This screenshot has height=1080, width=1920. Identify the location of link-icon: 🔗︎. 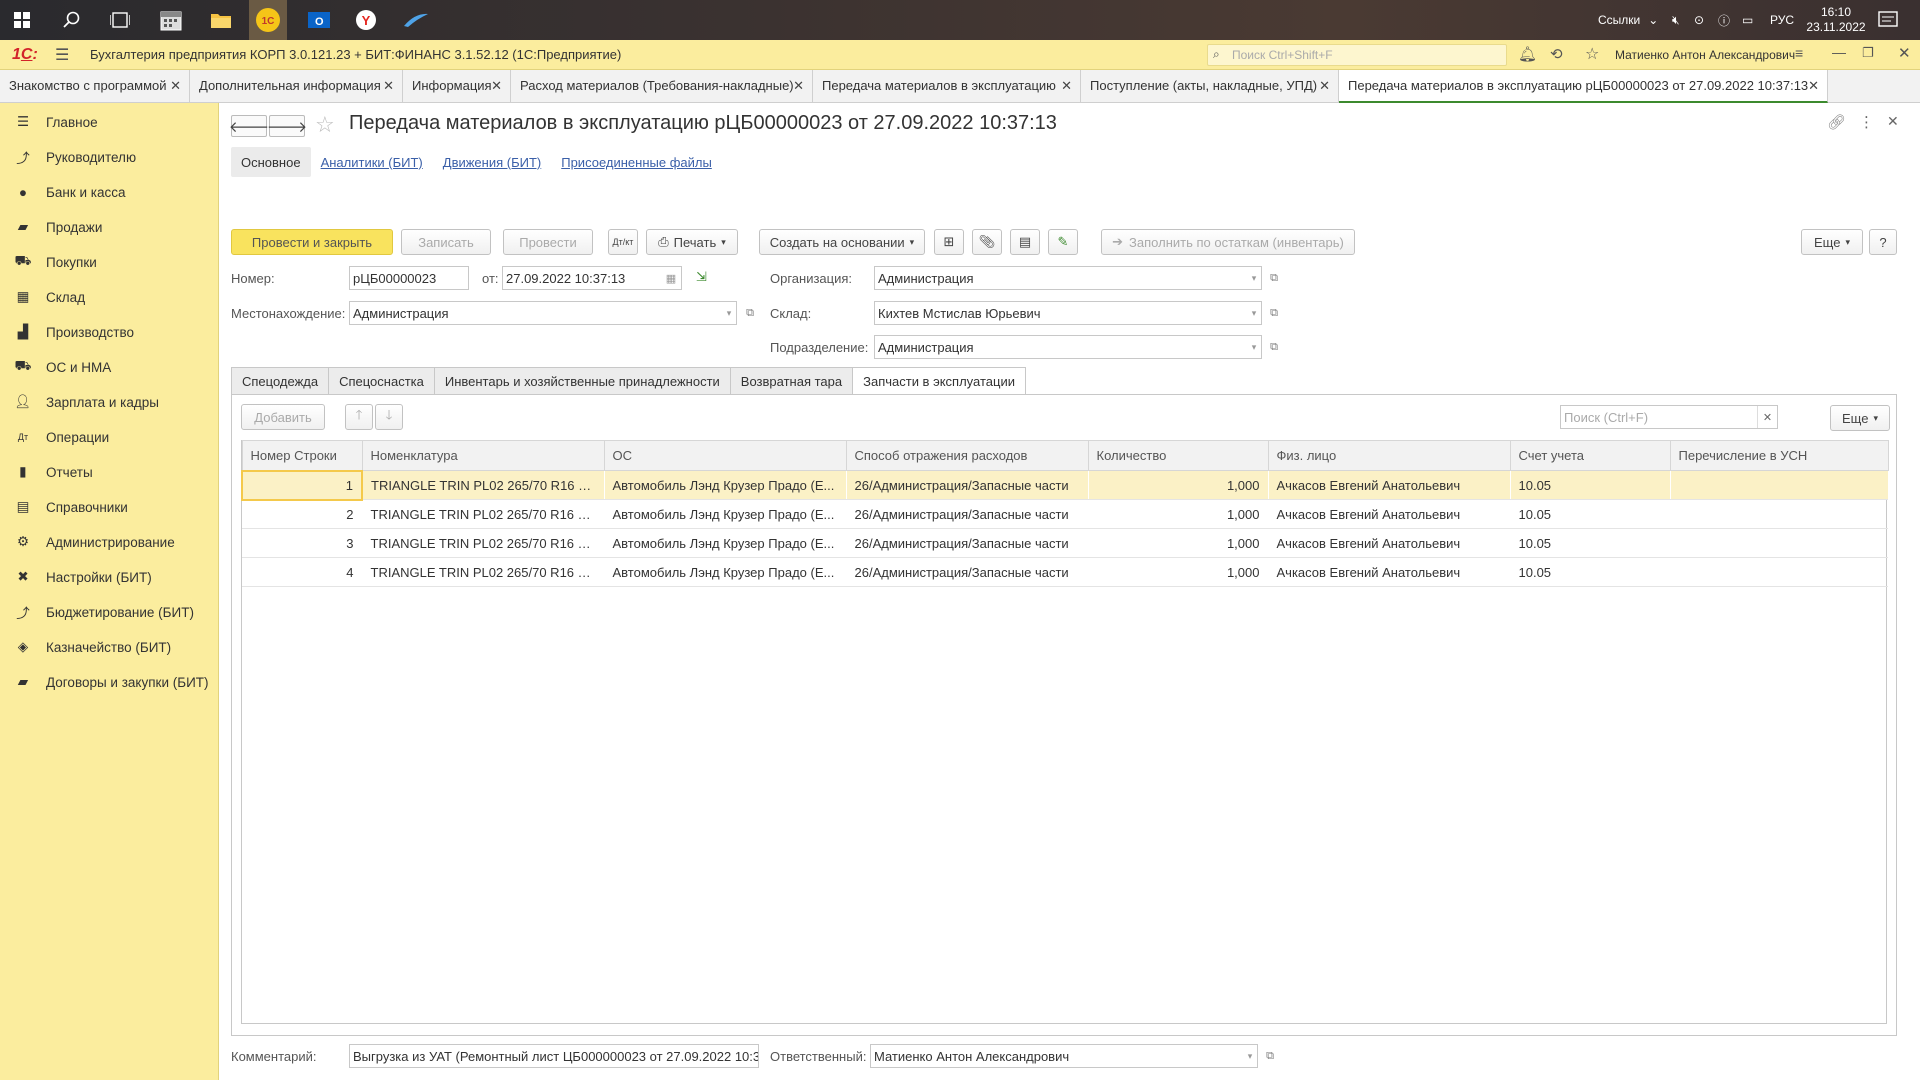
(1836, 122).